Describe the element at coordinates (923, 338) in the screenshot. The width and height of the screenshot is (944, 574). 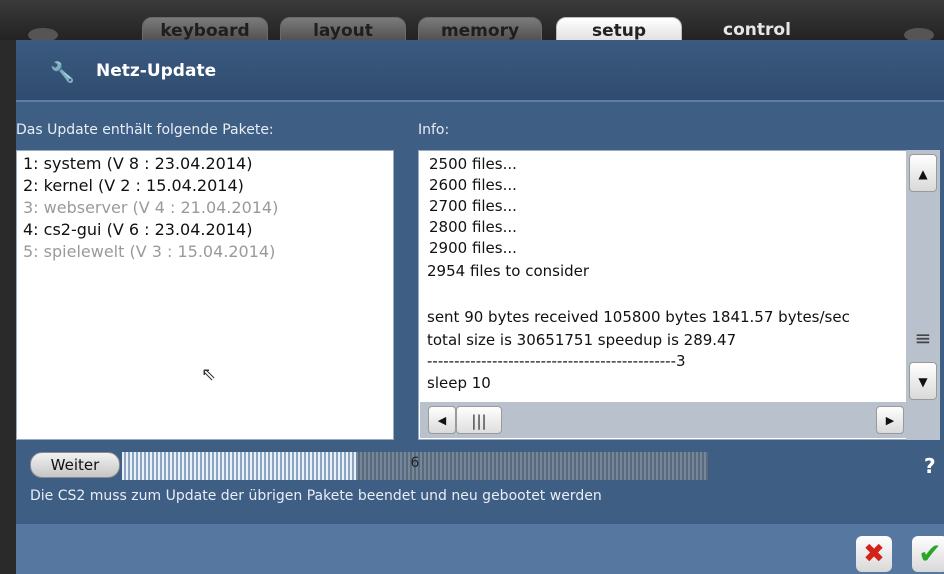
I see `scroll-grip-icon: ≡` at that location.